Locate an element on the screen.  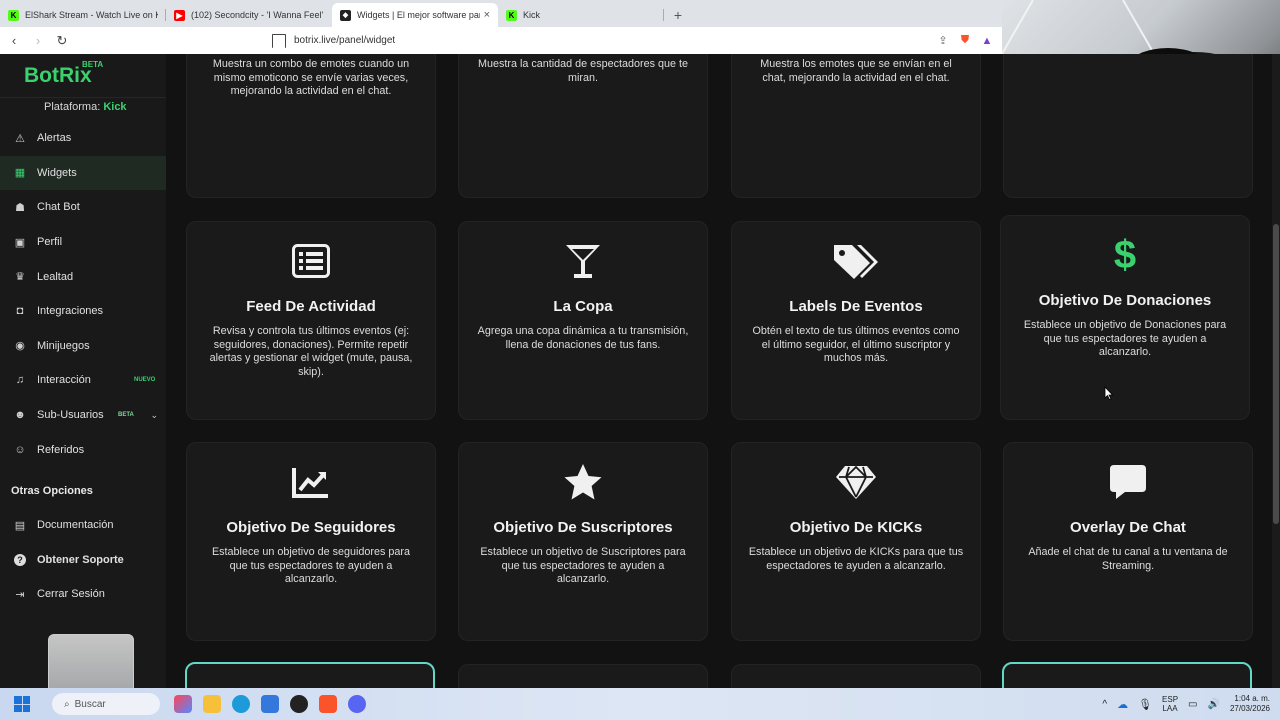
sidebar-item-referidos: ☺ Referidos is located at coordinates (83, 449).